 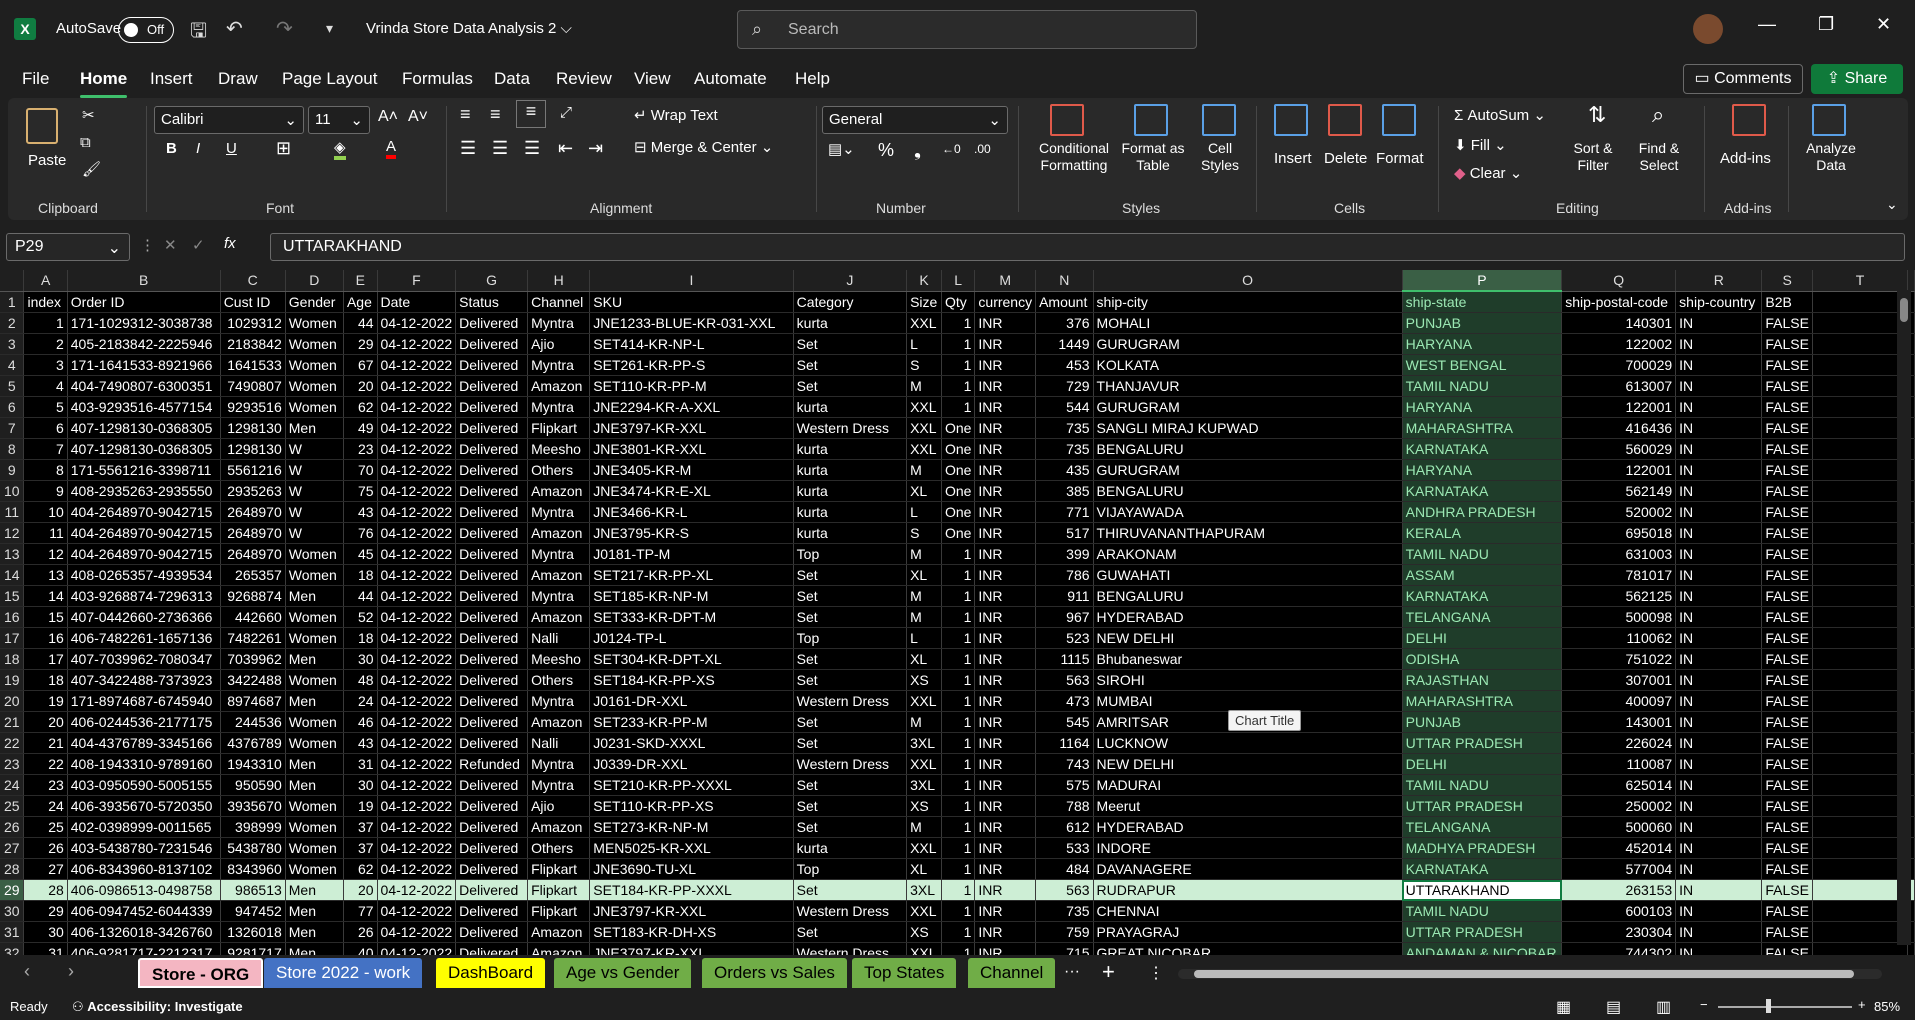 What do you see at coordinates (924, 764) in the screenshot?
I see `cell: XXL` at bounding box center [924, 764].